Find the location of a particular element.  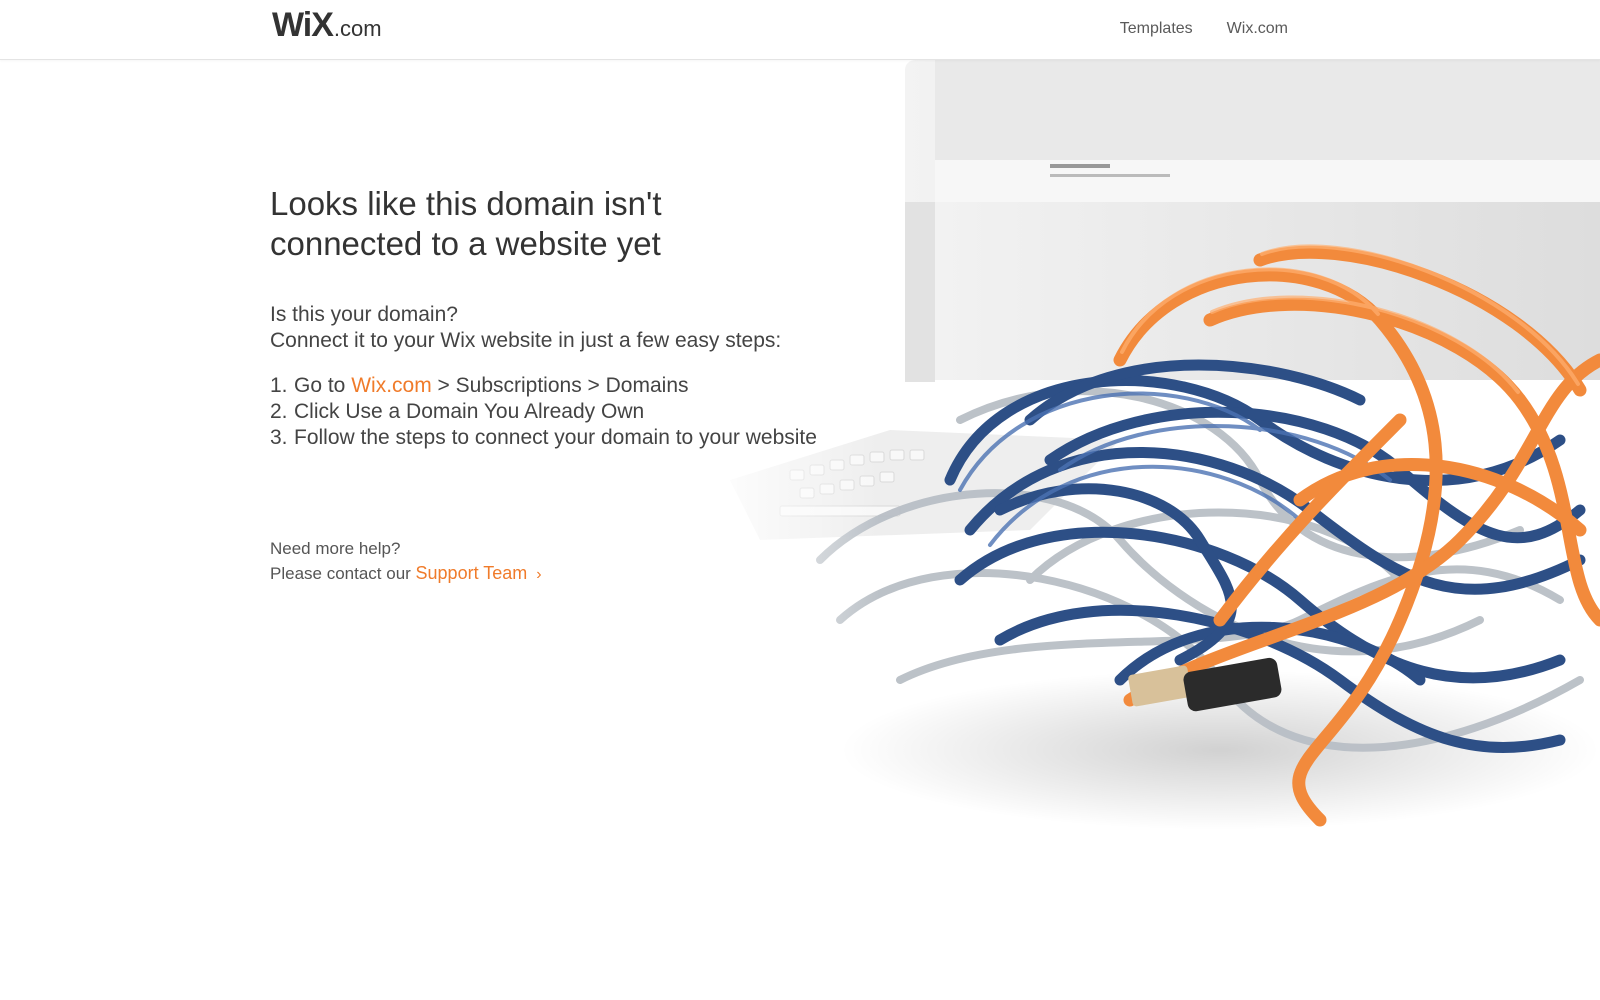

step-number: 3. is located at coordinates (279, 437).